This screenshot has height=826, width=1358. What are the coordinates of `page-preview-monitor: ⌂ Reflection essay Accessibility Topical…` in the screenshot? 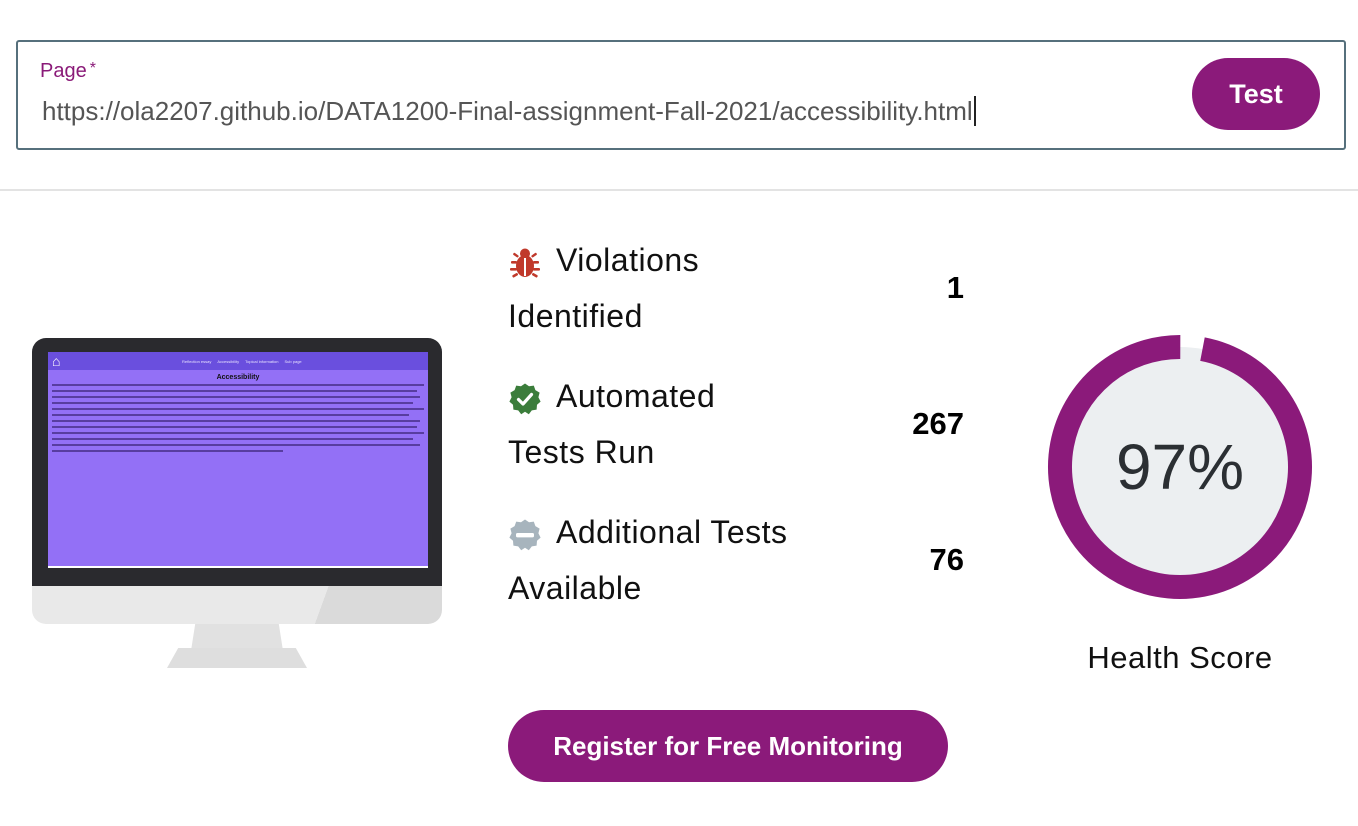 It's located at (237, 503).